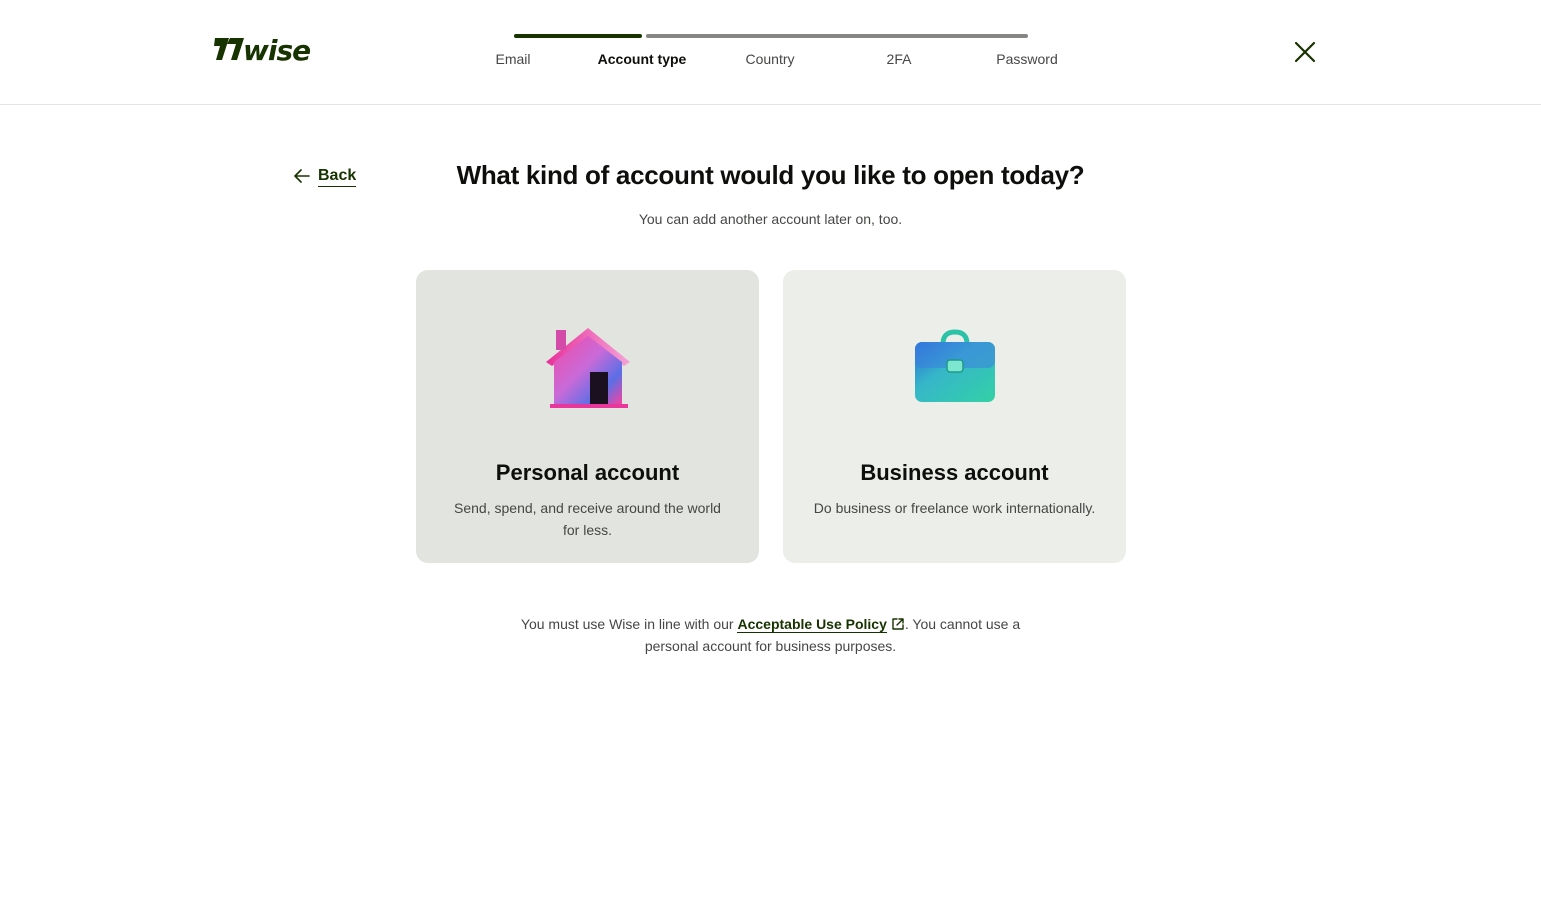  I want to click on acceptable-use-prefix: You must use Wise in line with our, so click(629, 624).